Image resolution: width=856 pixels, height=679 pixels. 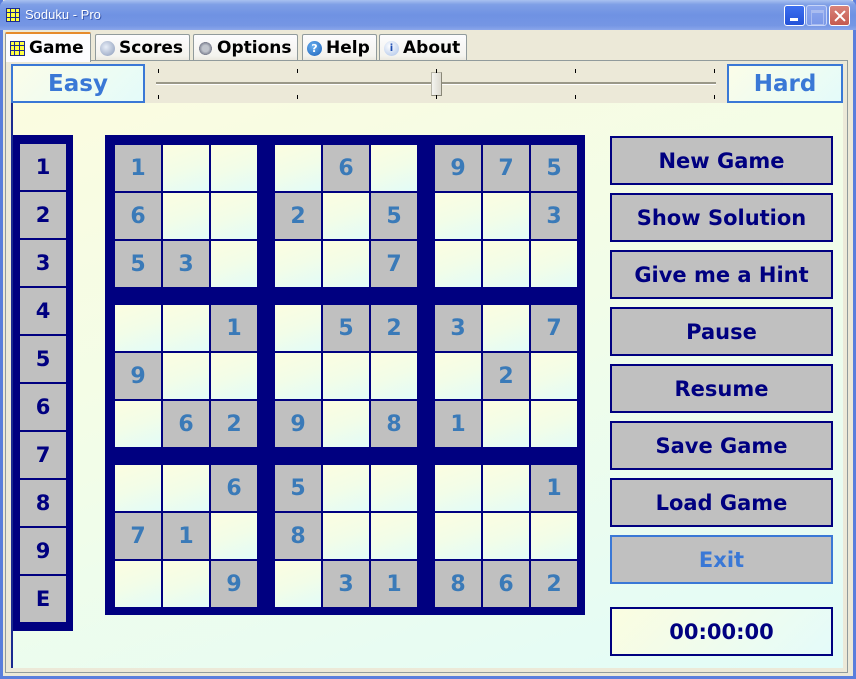 What do you see at coordinates (394, 584) in the screenshot?
I see `board-cell-r9c6: 1` at bounding box center [394, 584].